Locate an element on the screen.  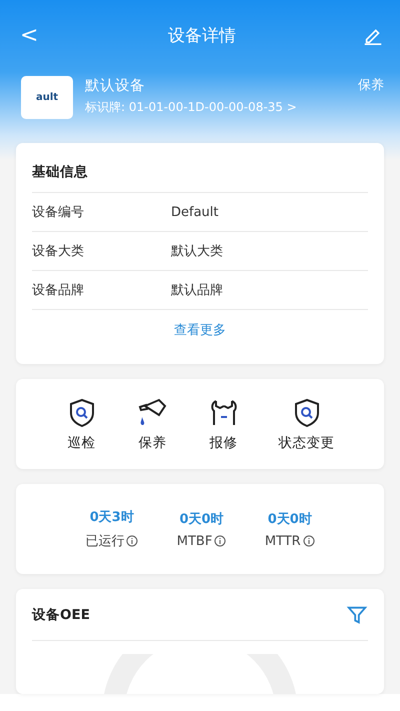
view-more-link: 查看更多 is located at coordinates (200, 330).